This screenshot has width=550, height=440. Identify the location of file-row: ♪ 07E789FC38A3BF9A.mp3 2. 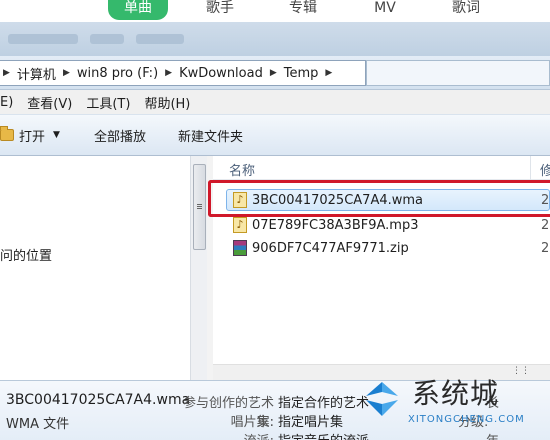
(381, 225).